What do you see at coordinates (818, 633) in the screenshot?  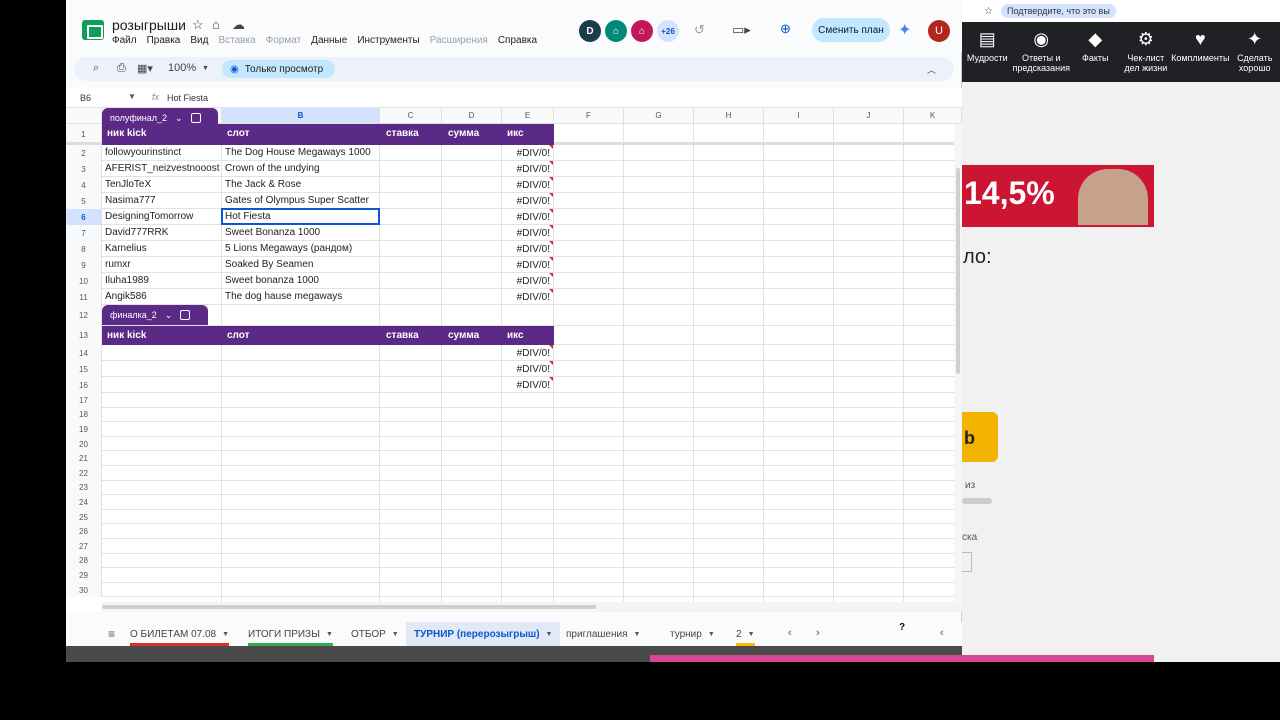 I see `scroll-right-icon: ›` at bounding box center [818, 633].